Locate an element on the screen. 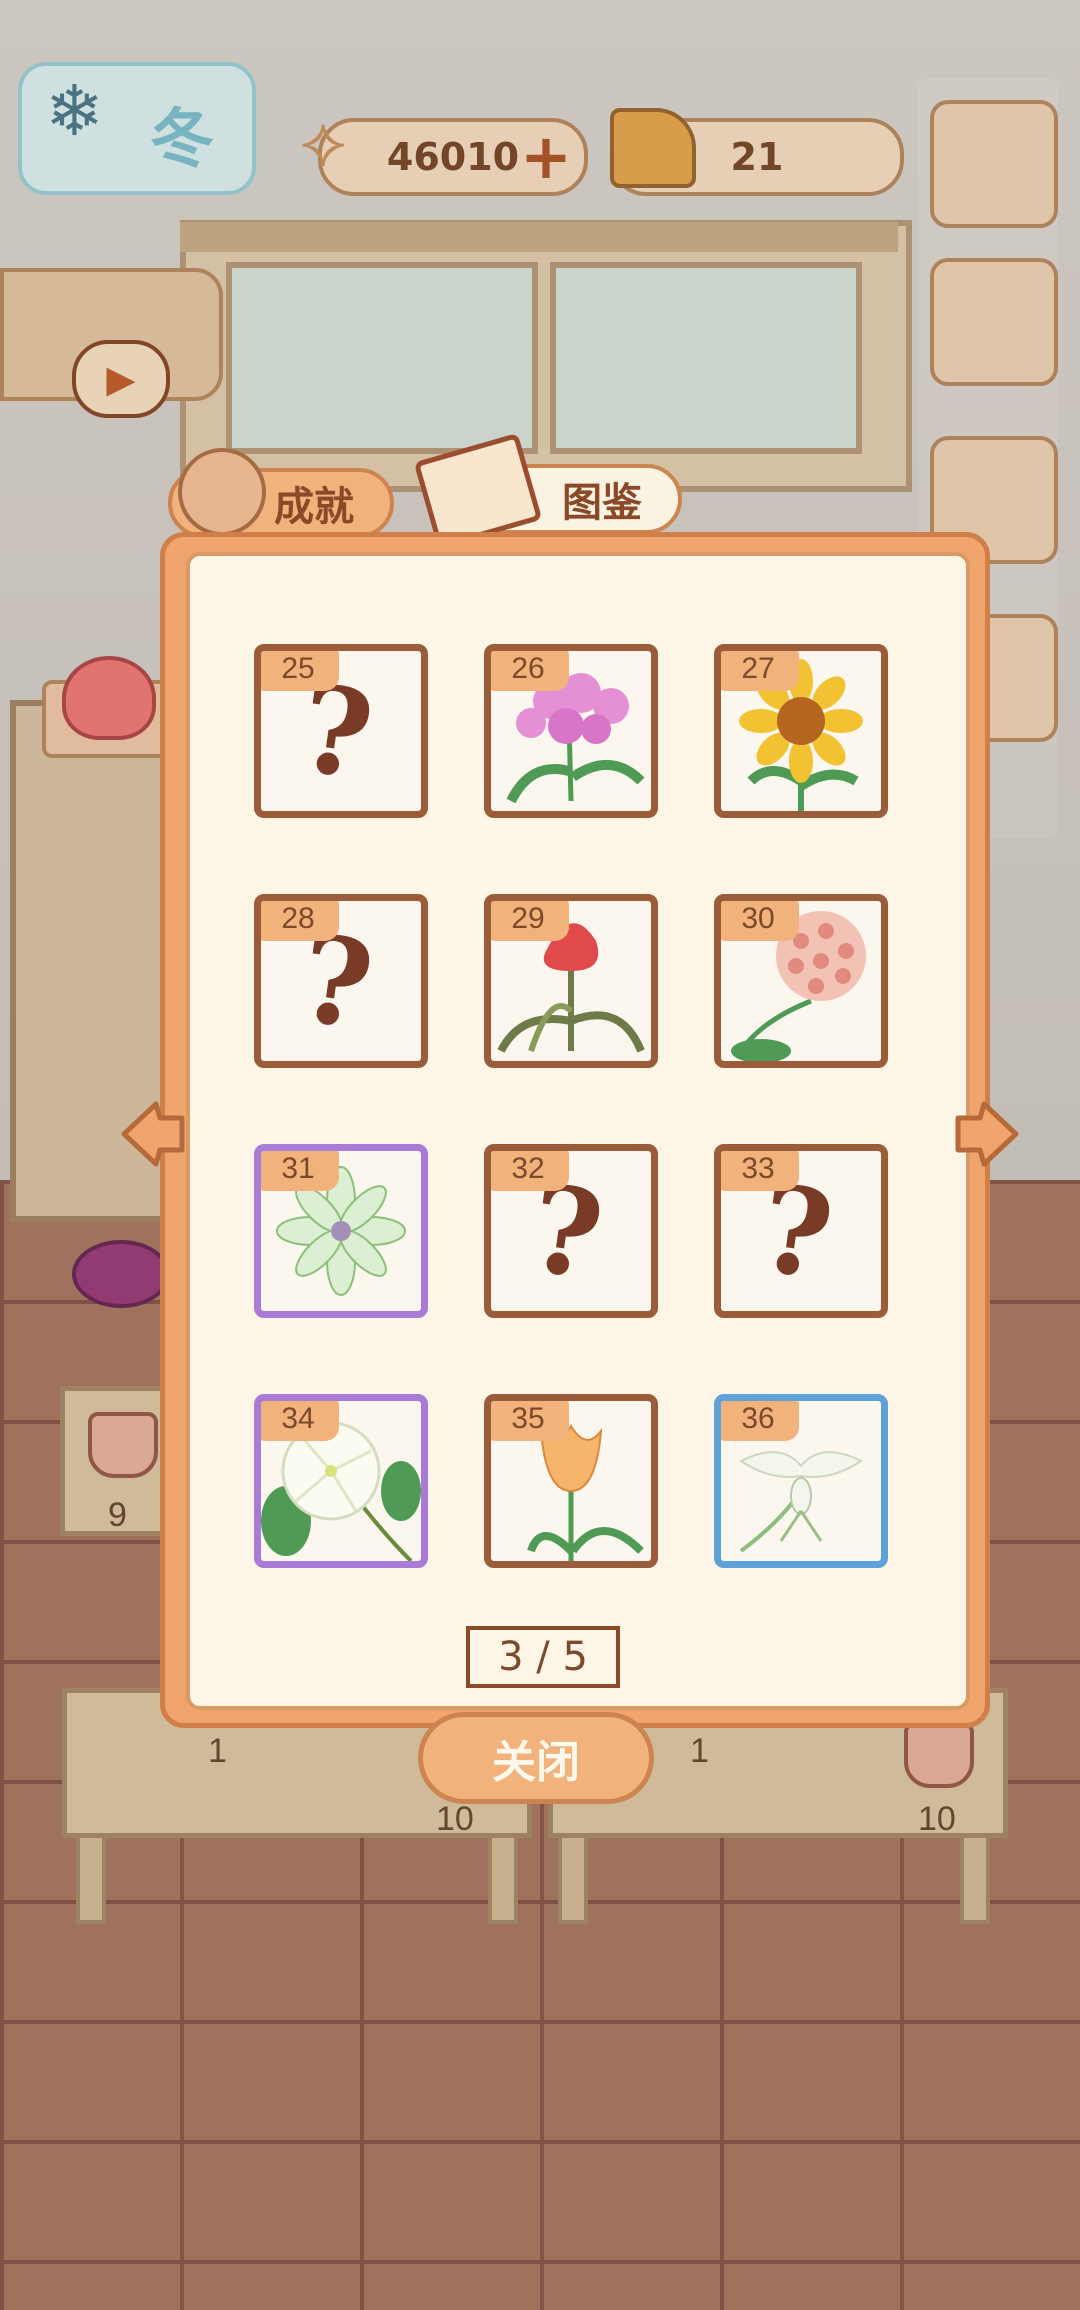 The height and width of the screenshot is (2310, 1080). collection-cell-28: ? 28 is located at coordinates (341, 981).